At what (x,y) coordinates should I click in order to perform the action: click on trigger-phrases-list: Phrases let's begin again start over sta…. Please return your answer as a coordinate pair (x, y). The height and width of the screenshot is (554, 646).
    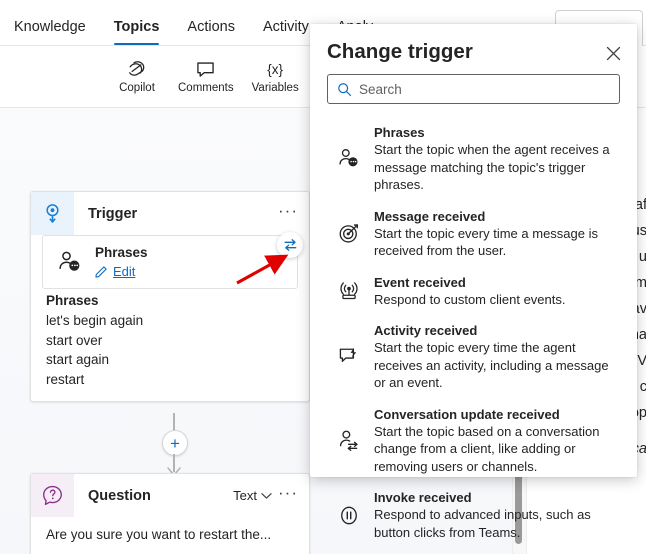
    Looking at the image, I should click on (170, 339).